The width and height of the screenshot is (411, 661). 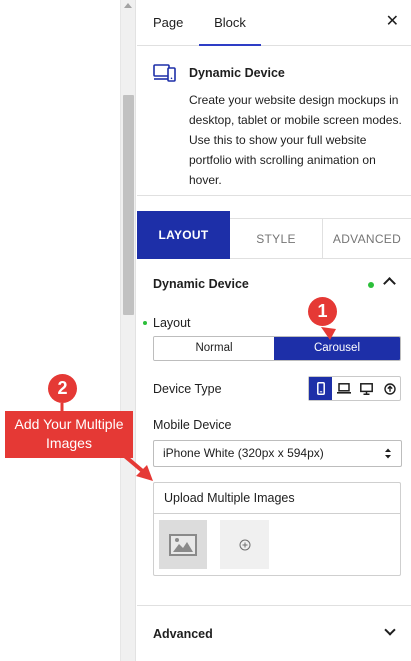 I want to click on layout-toggle: Normal Carousel, so click(x=277, y=348).